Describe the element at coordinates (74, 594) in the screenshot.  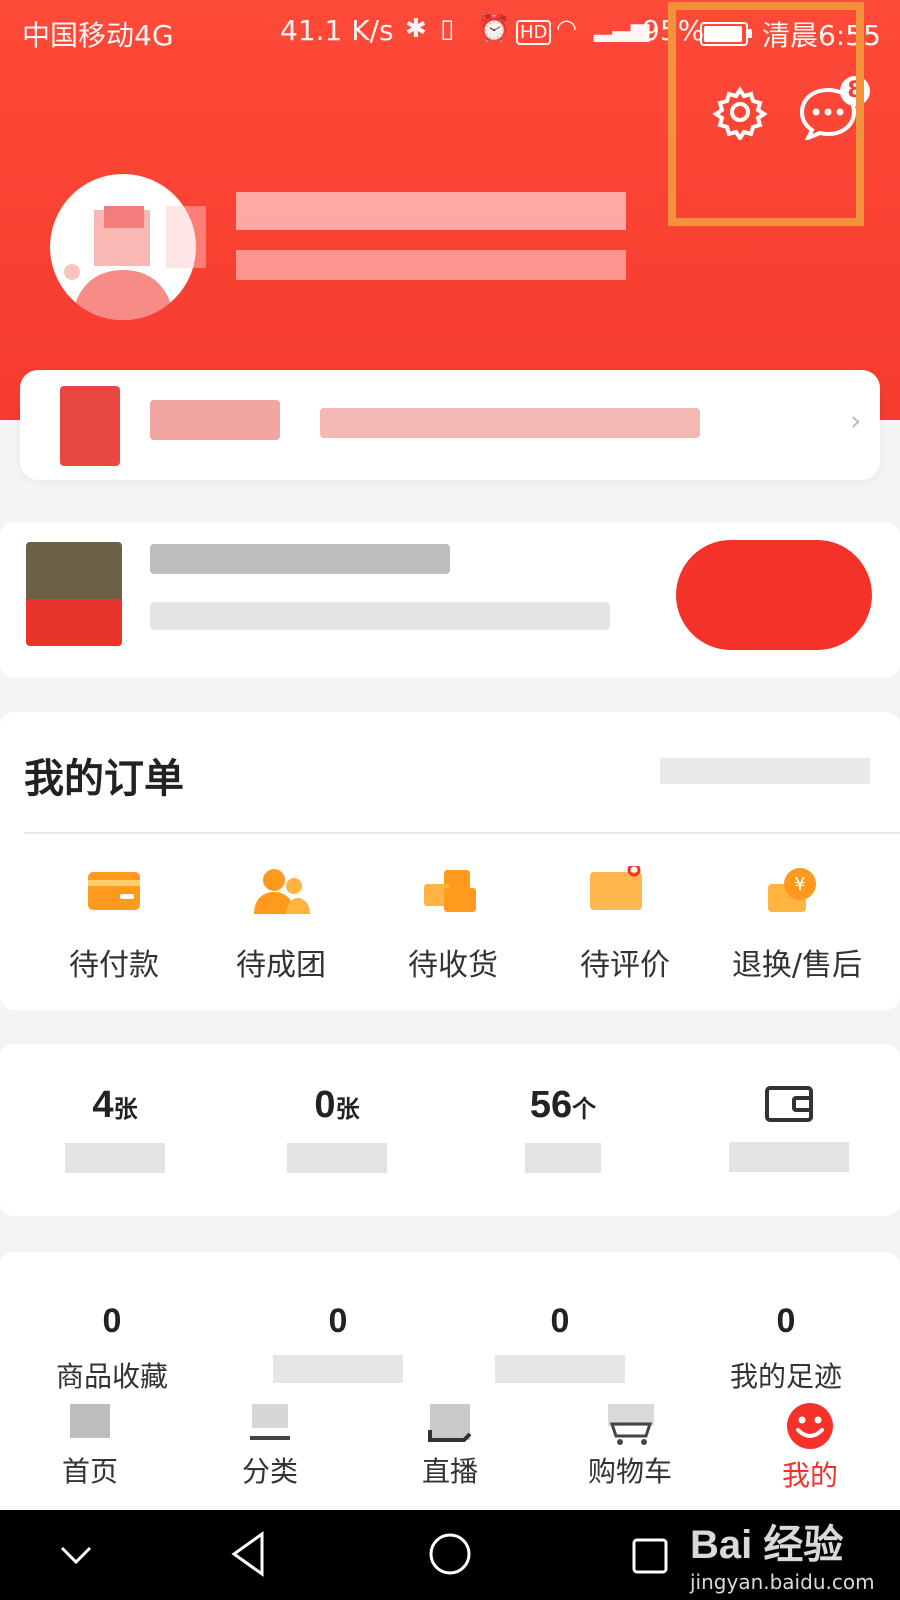
I see `promo-image` at that location.